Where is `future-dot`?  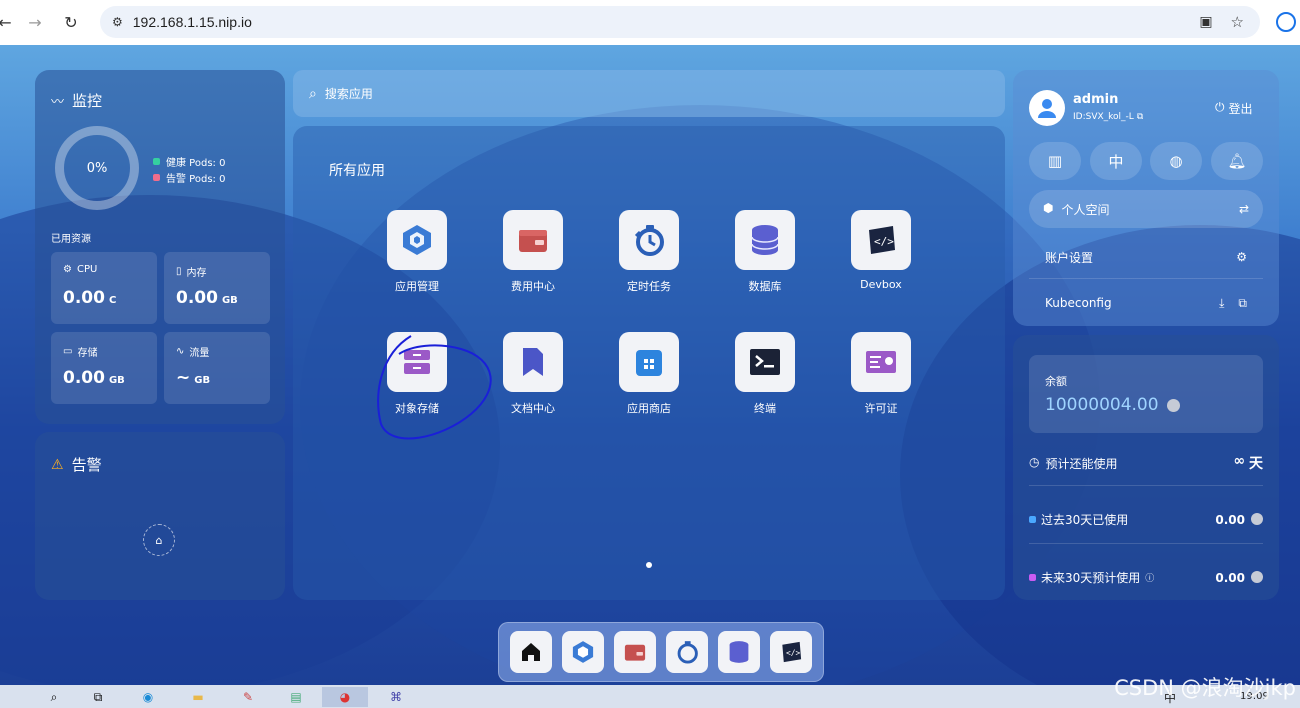
future-dot is located at coordinates (1032, 577).